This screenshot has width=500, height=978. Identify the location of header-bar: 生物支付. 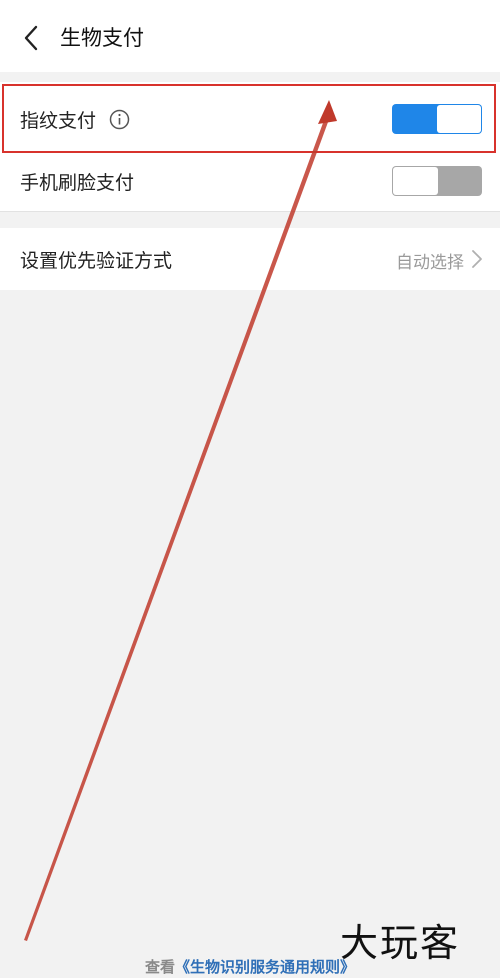
(250, 36).